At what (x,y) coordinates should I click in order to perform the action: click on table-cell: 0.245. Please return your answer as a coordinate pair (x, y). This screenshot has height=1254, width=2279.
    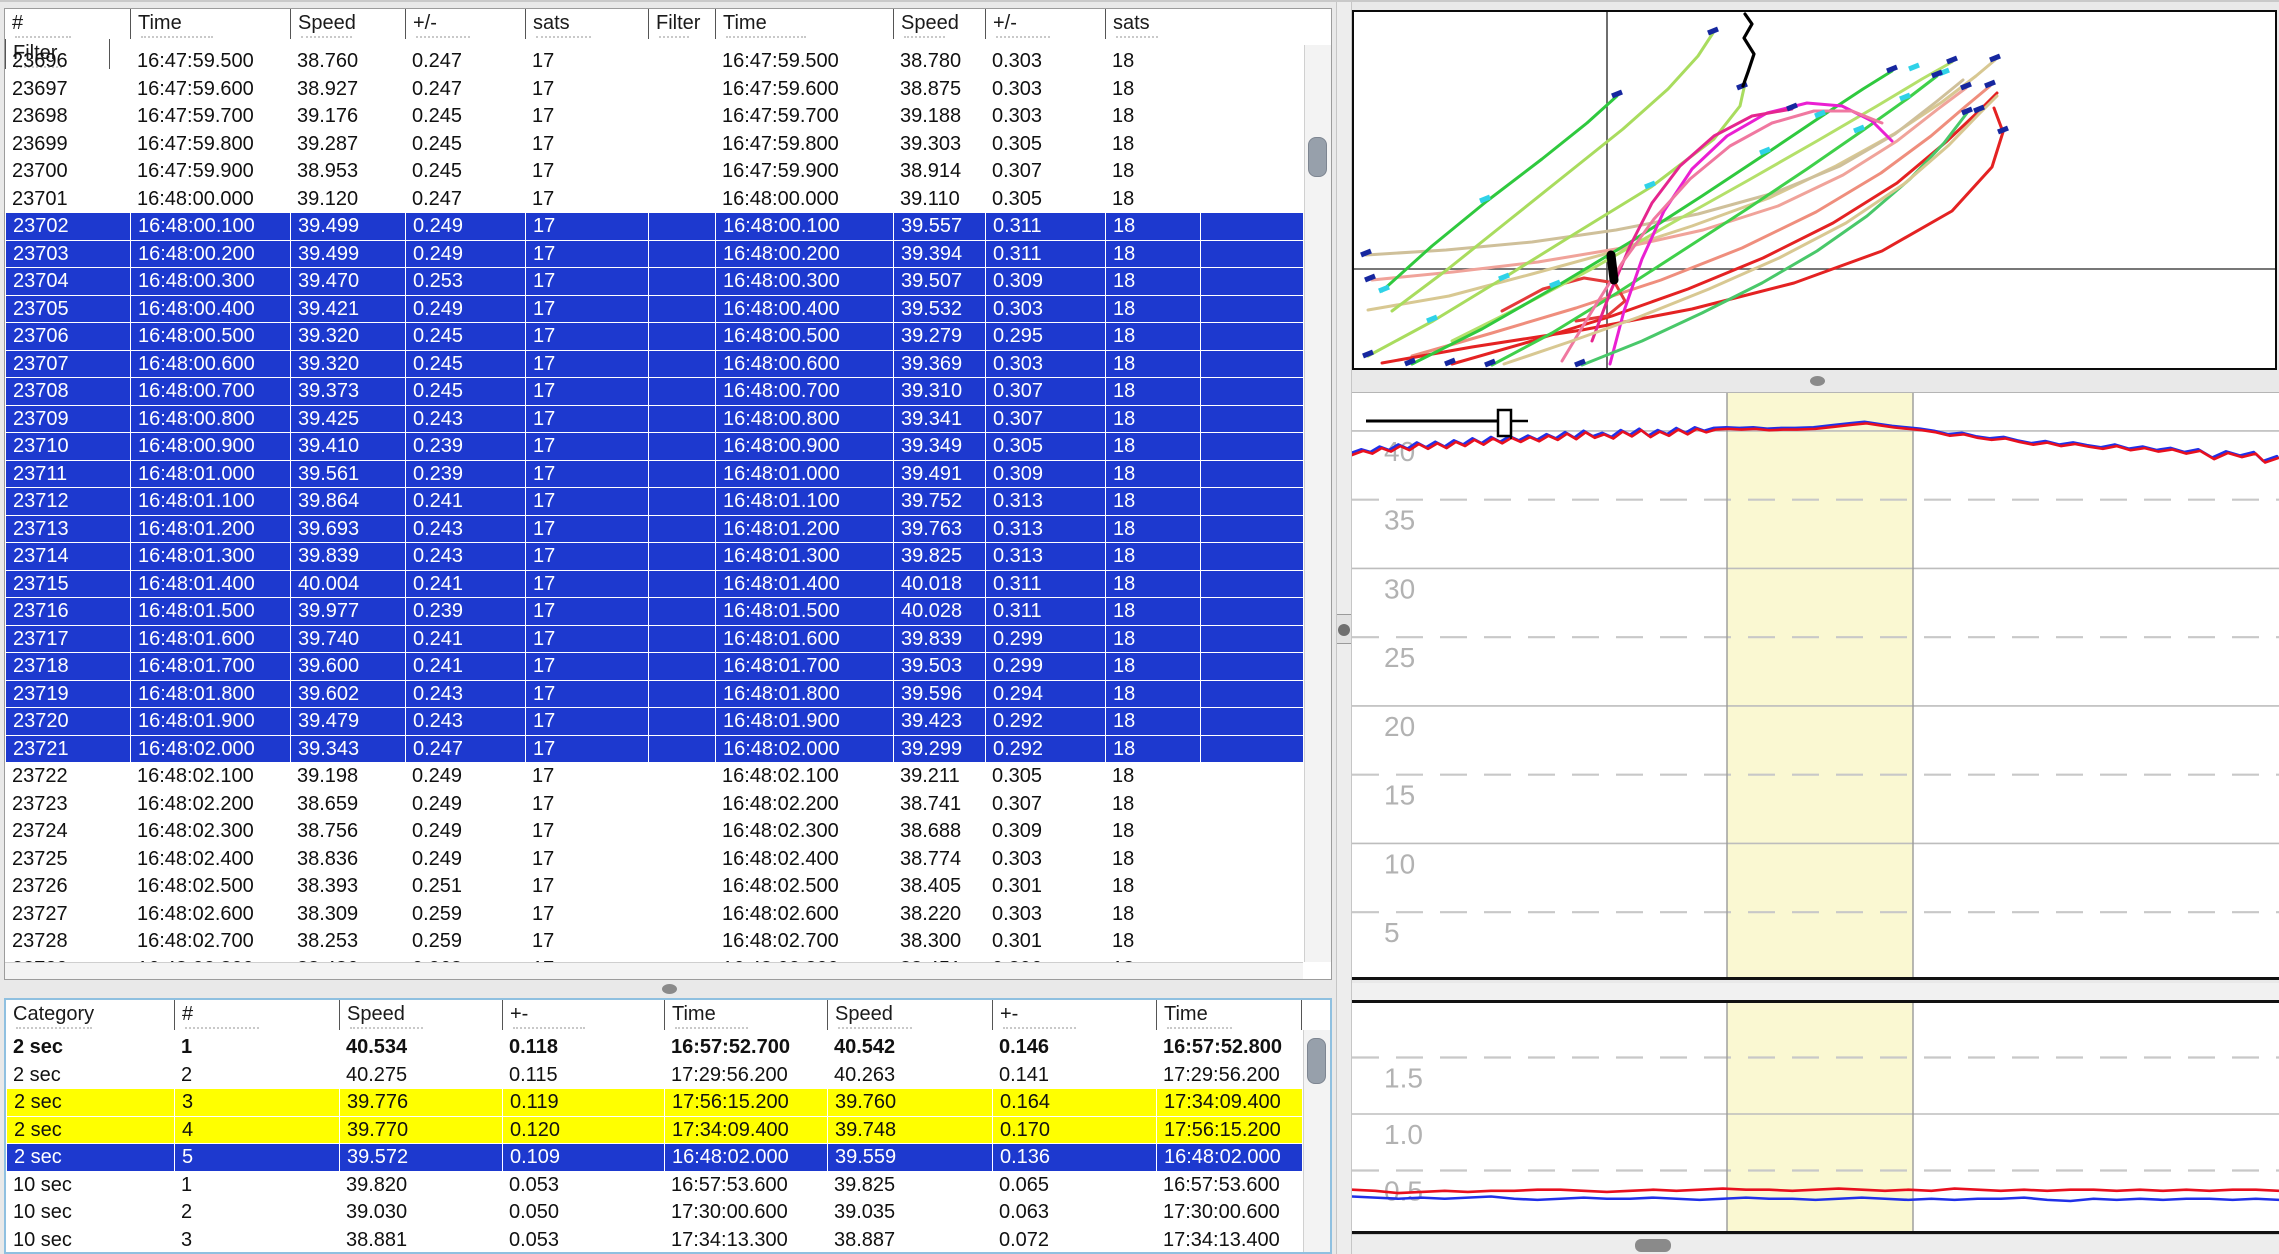
    Looking at the image, I should click on (437, 116).